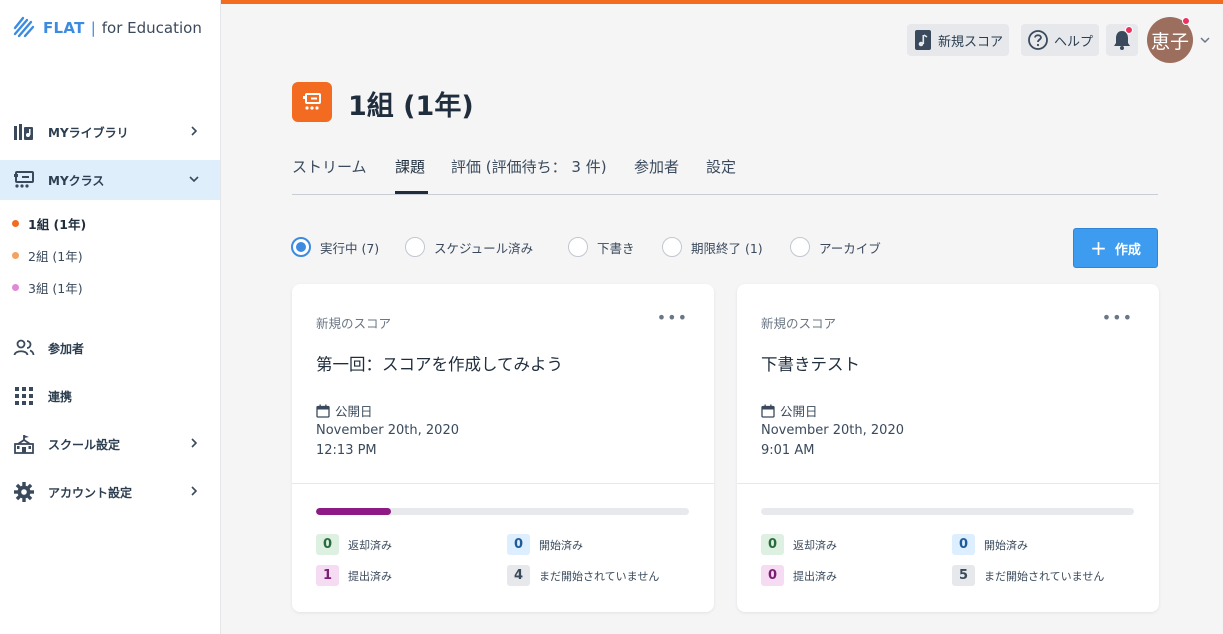 The width and height of the screenshot is (1223, 634). Describe the element at coordinates (503, 483) in the screenshot. I see `card-divider` at that location.